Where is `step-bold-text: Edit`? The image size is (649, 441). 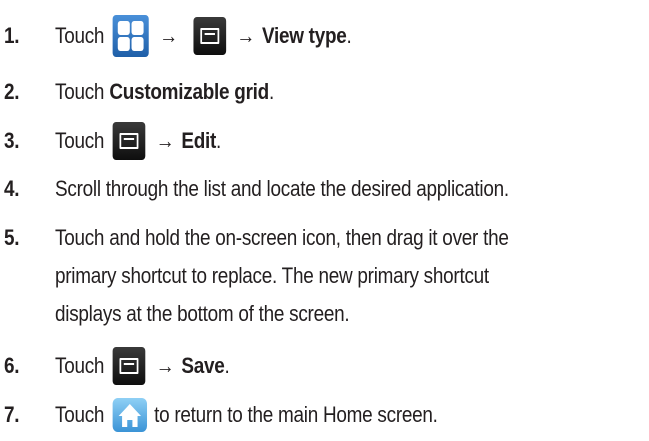
step-bold-text: Edit is located at coordinates (199, 140).